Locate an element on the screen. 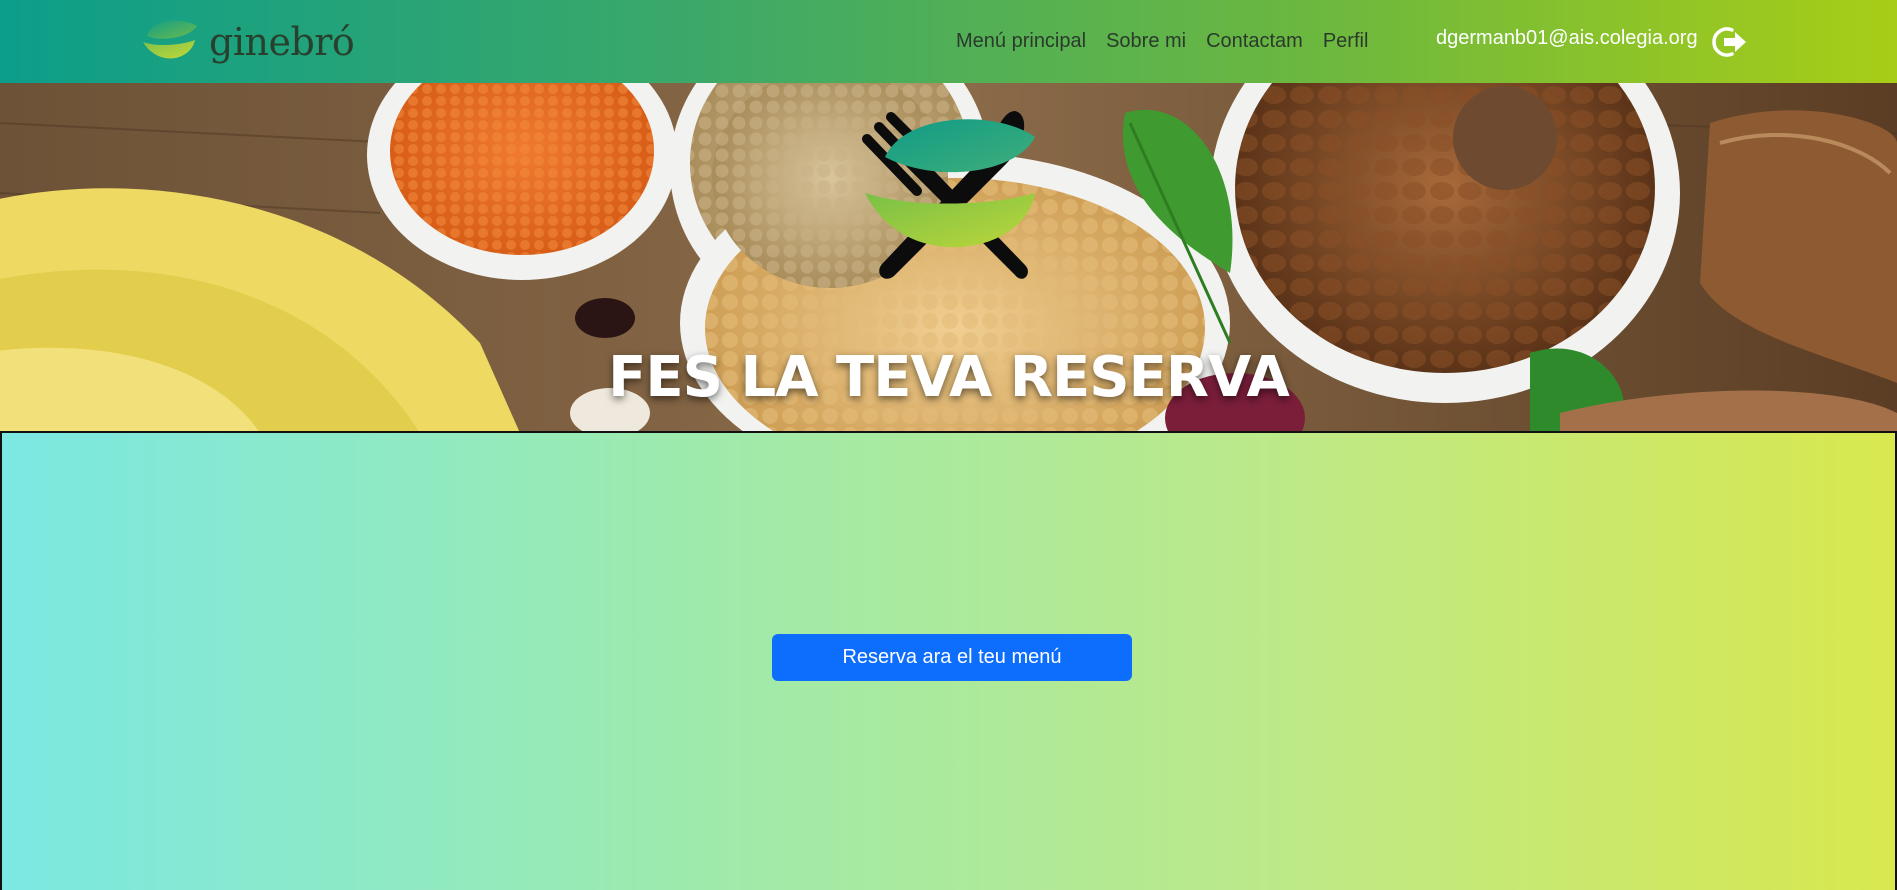  hero-title: FES LA TEVA RESERVA is located at coordinates (949, 377).